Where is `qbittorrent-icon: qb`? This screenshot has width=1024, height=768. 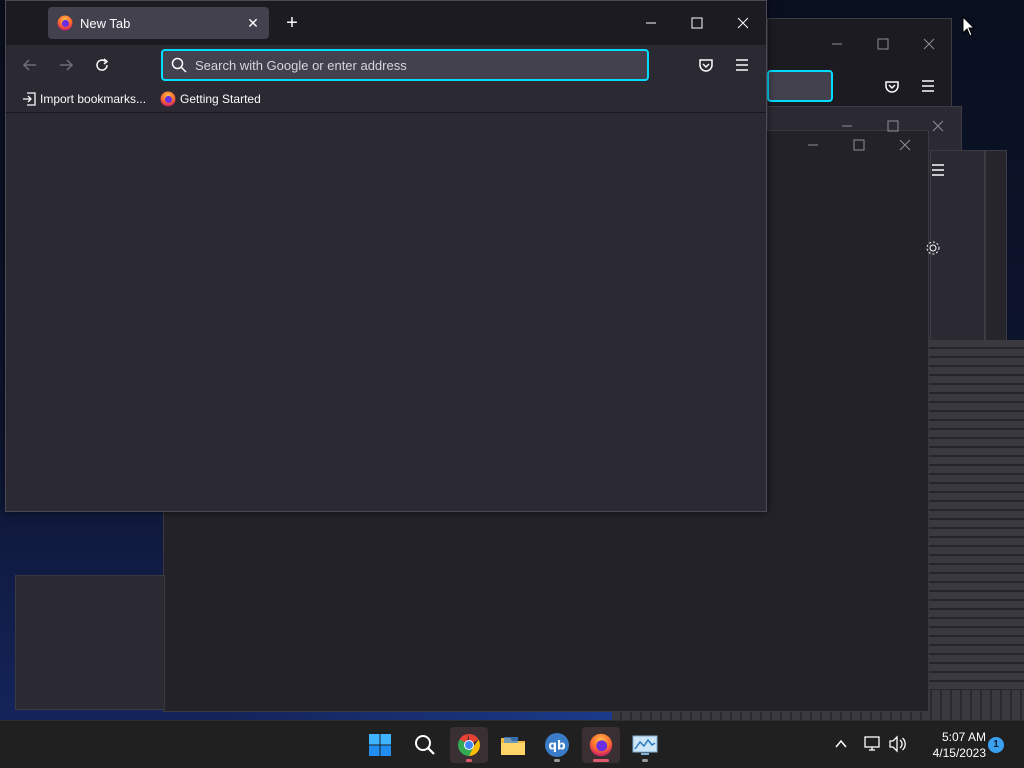 qbittorrent-icon: qb is located at coordinates (557, 745).